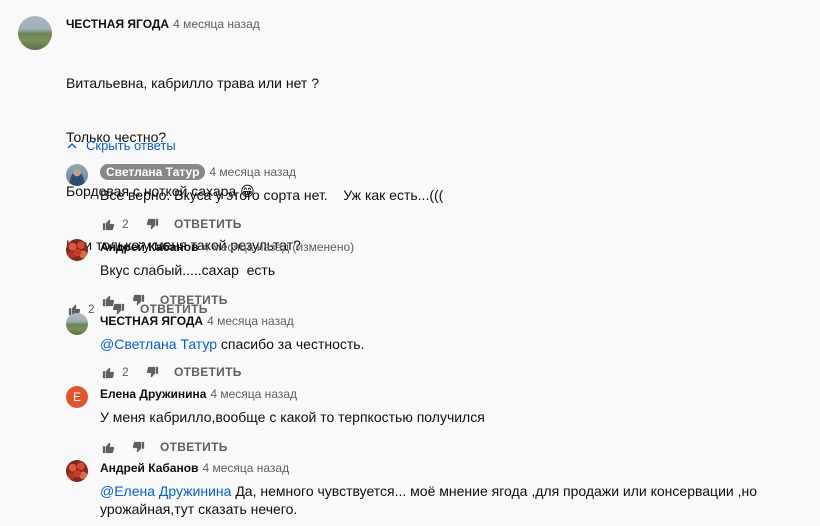 The image size is (820, 526). I want to click on mention-link: @Светлана Татур, so click(158, 344).